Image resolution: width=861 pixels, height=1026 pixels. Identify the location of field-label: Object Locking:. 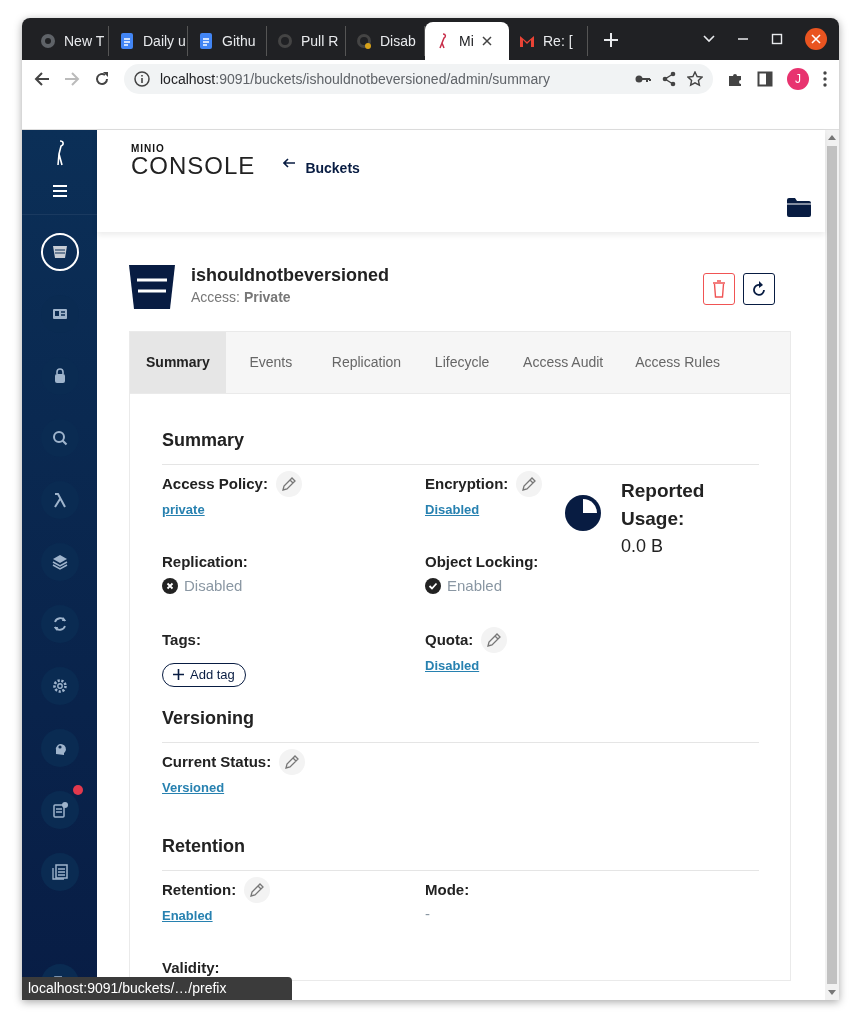
(482, 561).